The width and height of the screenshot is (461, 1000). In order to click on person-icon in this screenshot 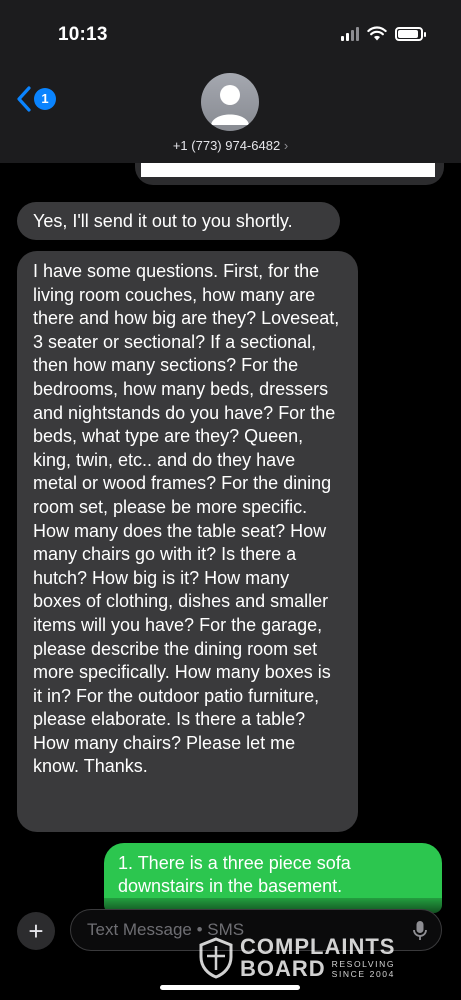, I will do `click(230, 105)`.